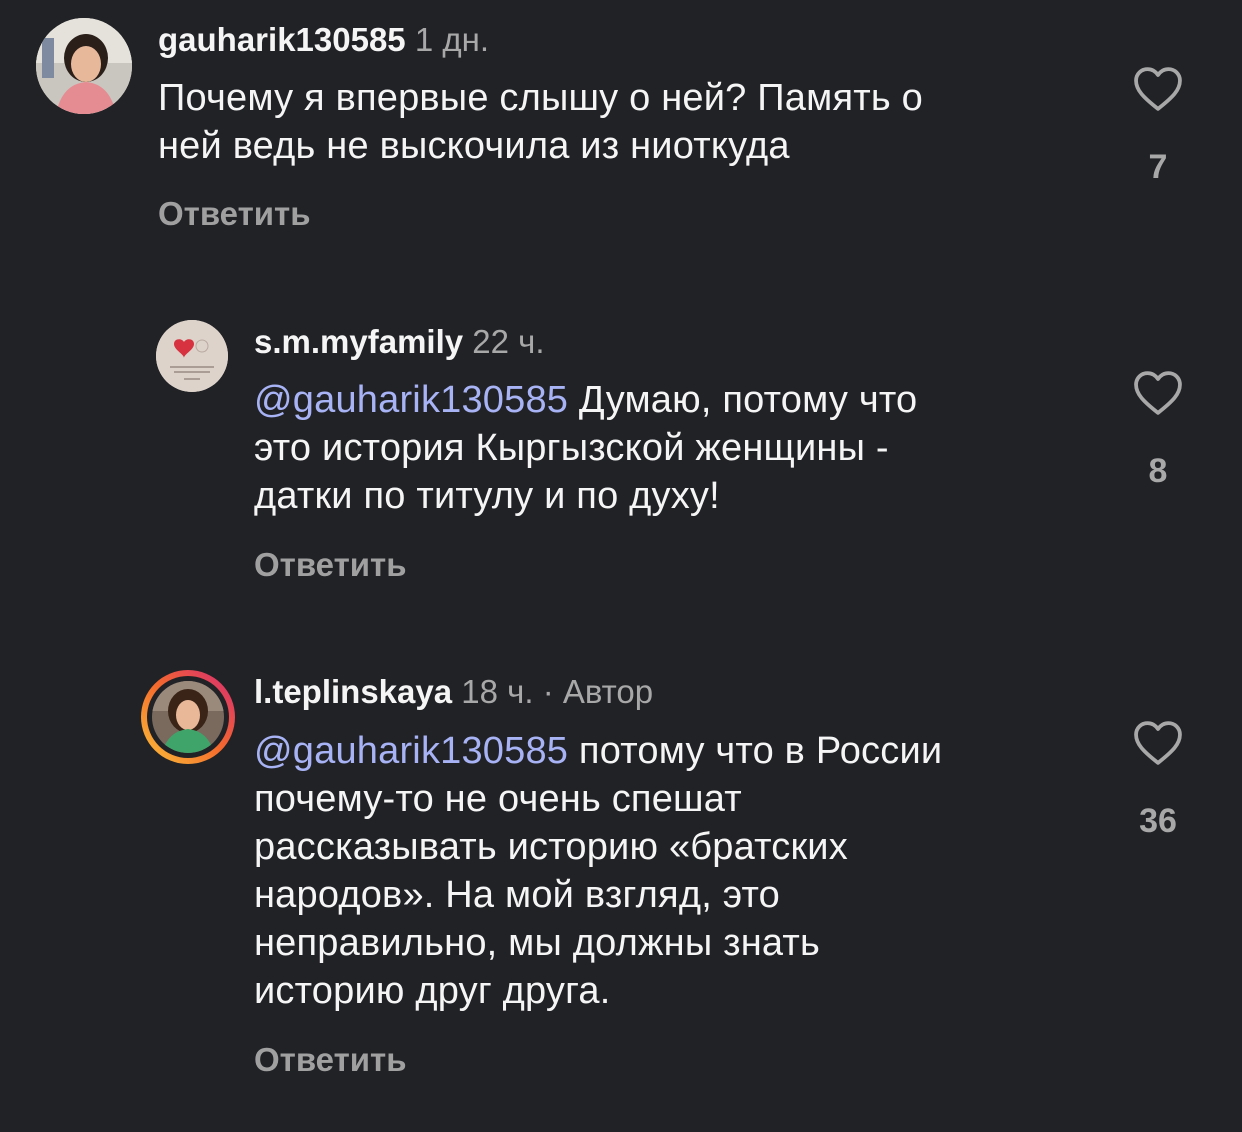 The height and width of the screenshot is (1132, 1242). I want to click on comment-text-line: почему-то не очень спешат, so click(498, 799).